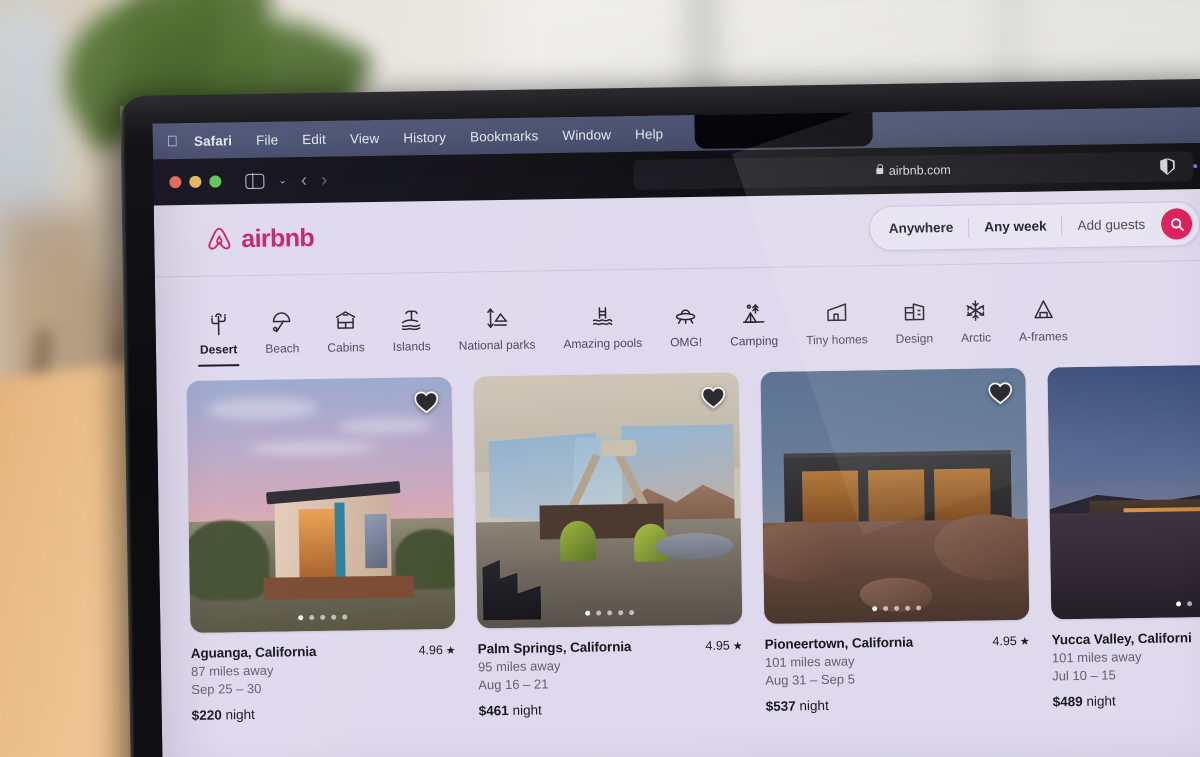 This screenshot has width=1200, height=757. I want to click on address-bar: airbnb.com, so click(913, 170).